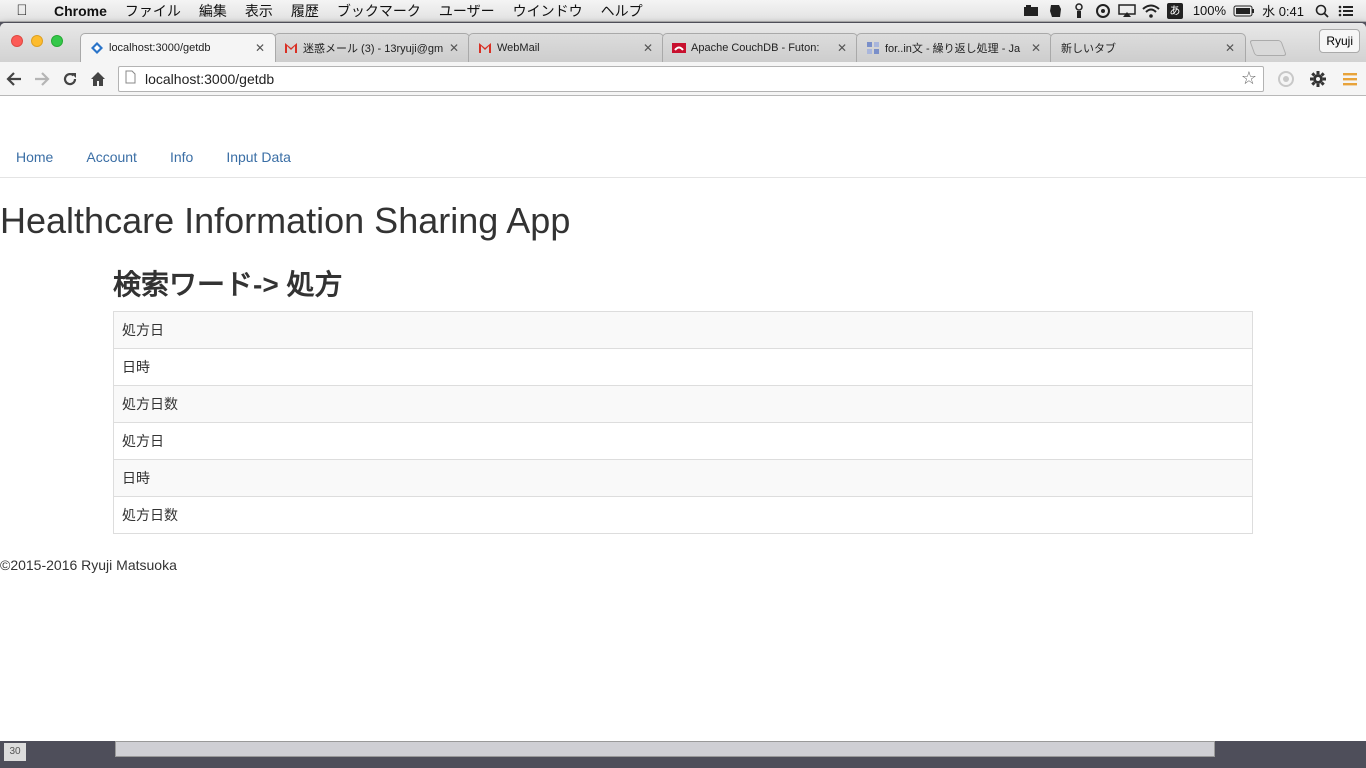  I want to click on menu-view: 表示, so click(259, 11).